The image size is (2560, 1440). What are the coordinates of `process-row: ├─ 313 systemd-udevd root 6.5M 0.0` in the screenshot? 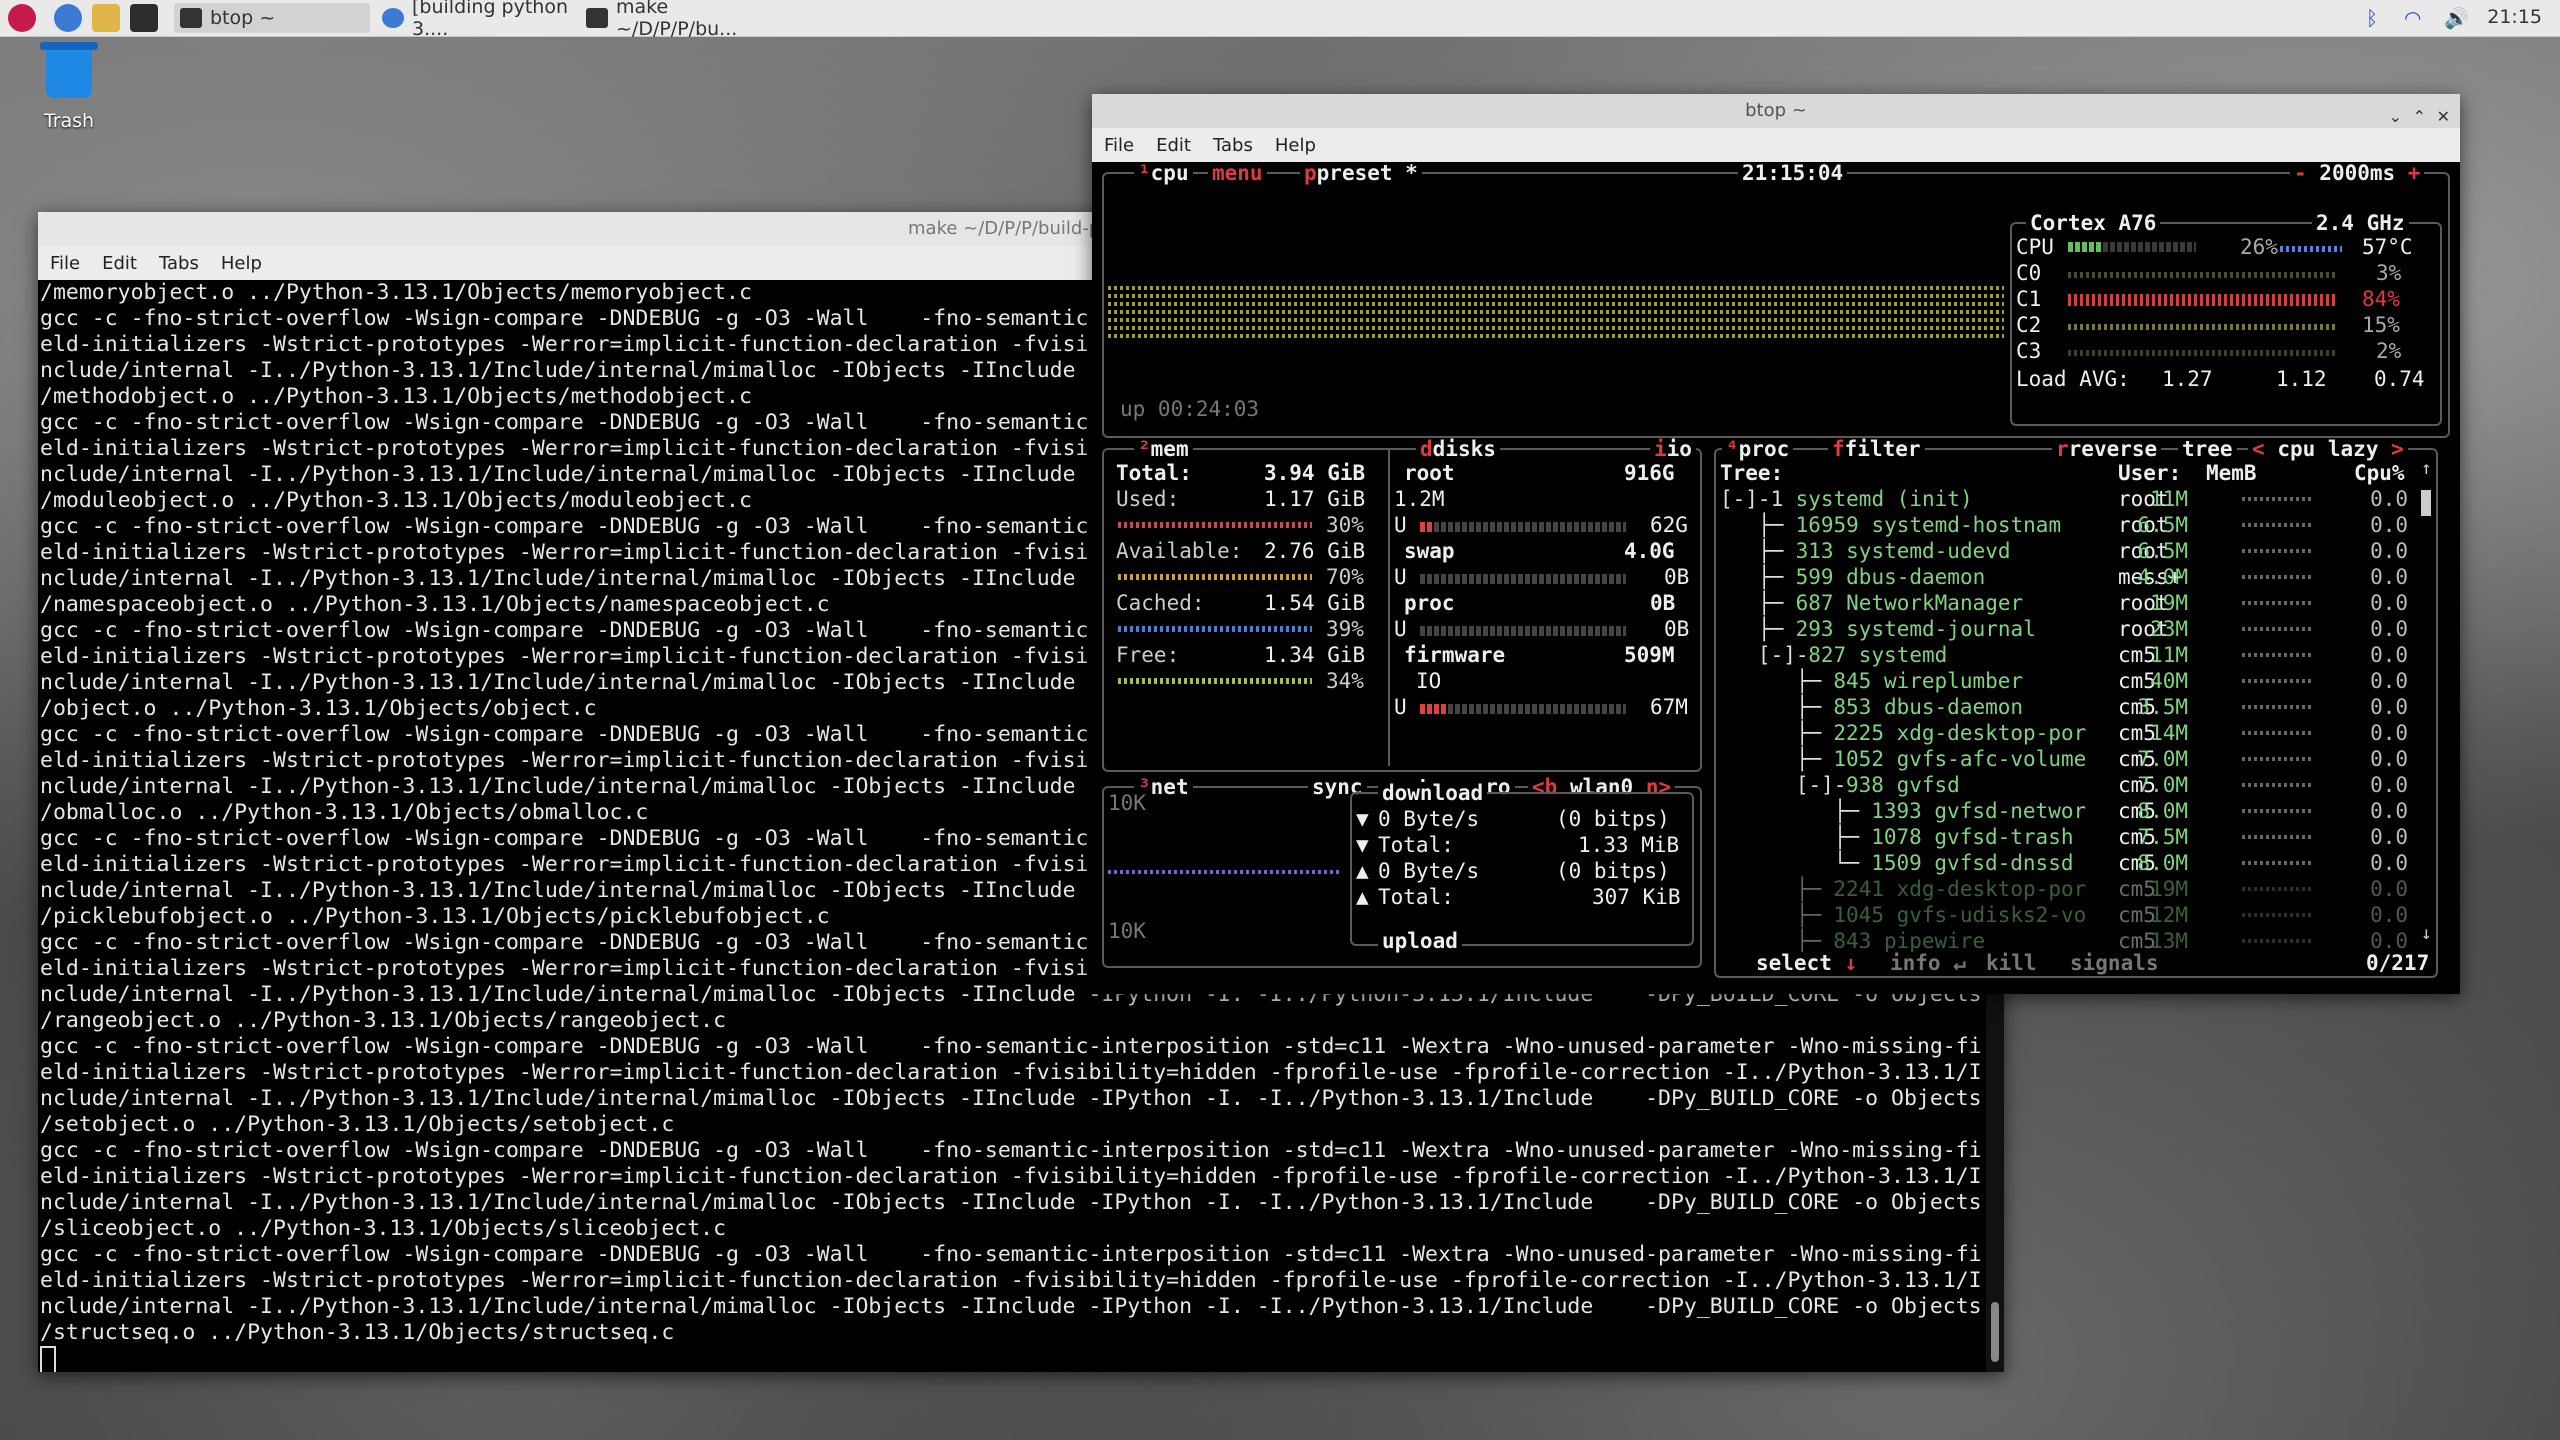 It's located at (2066, 551).